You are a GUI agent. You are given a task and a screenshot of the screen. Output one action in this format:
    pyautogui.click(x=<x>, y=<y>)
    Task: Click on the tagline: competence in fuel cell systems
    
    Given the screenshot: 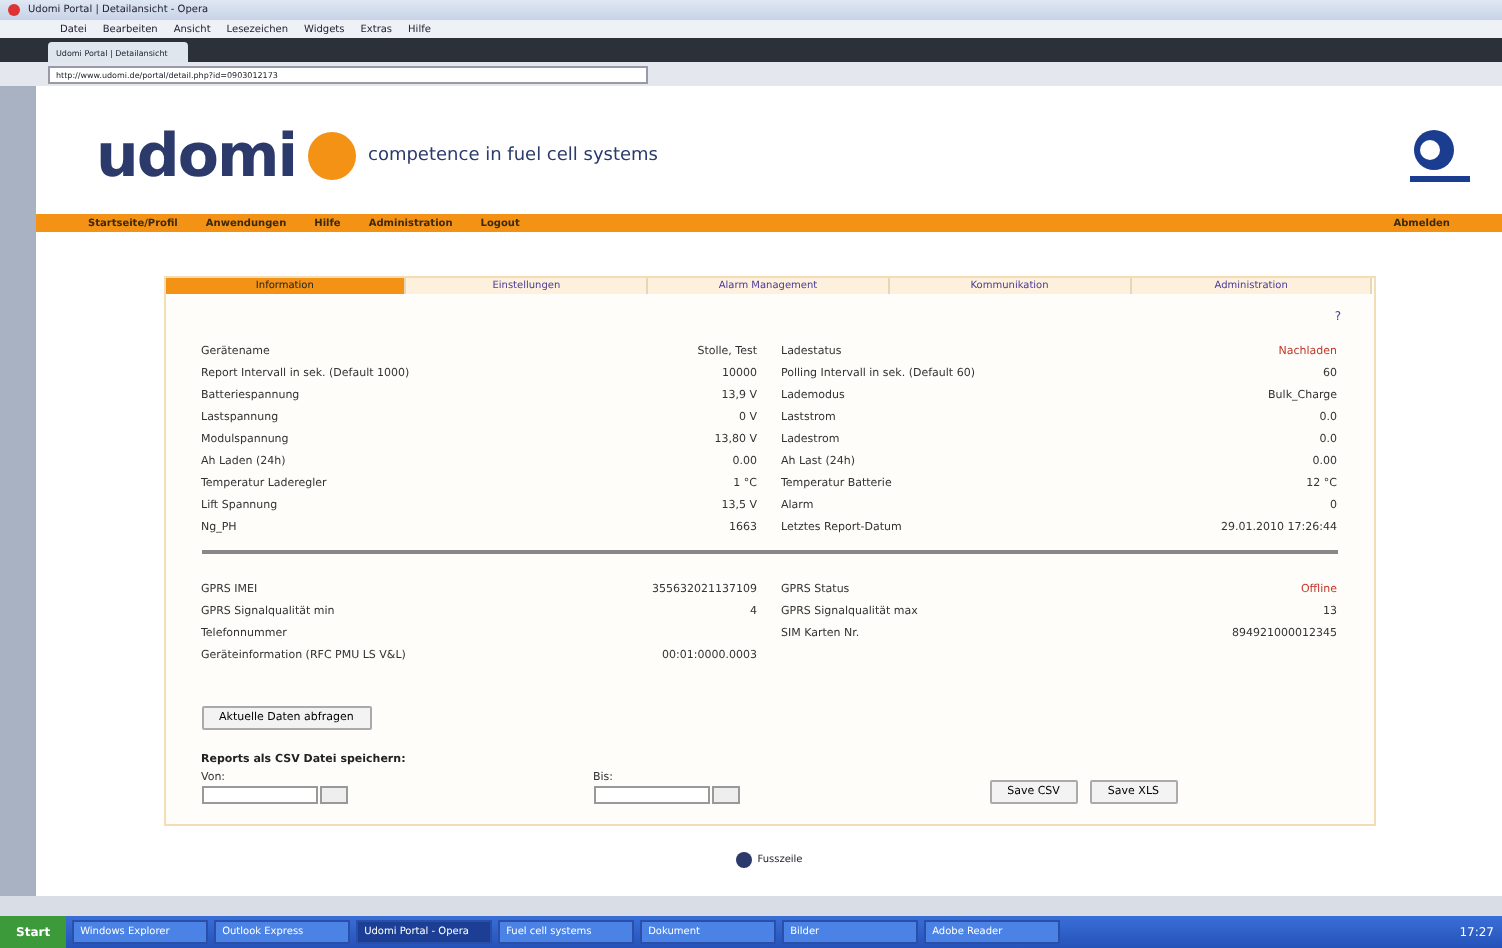 What is the action you would take?
    pyautogui.click(x=513, y=156)
    